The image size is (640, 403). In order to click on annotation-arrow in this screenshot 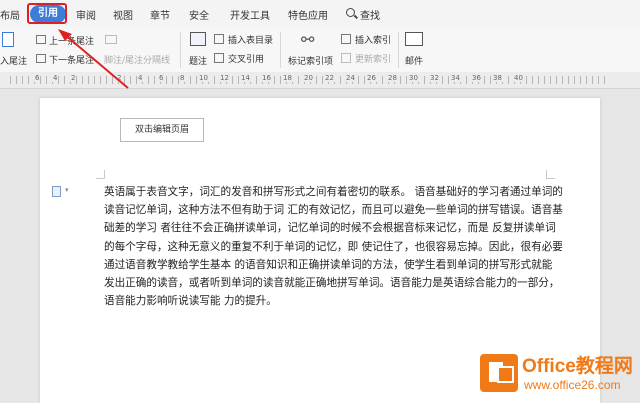, I will do `click(93, 59)`.